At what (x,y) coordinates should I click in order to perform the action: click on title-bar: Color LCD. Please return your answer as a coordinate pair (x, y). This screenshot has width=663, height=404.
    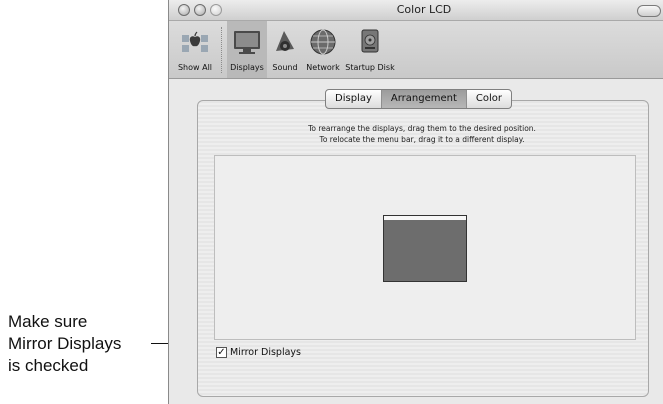
    Looking at the image, I should click on (416, 10).